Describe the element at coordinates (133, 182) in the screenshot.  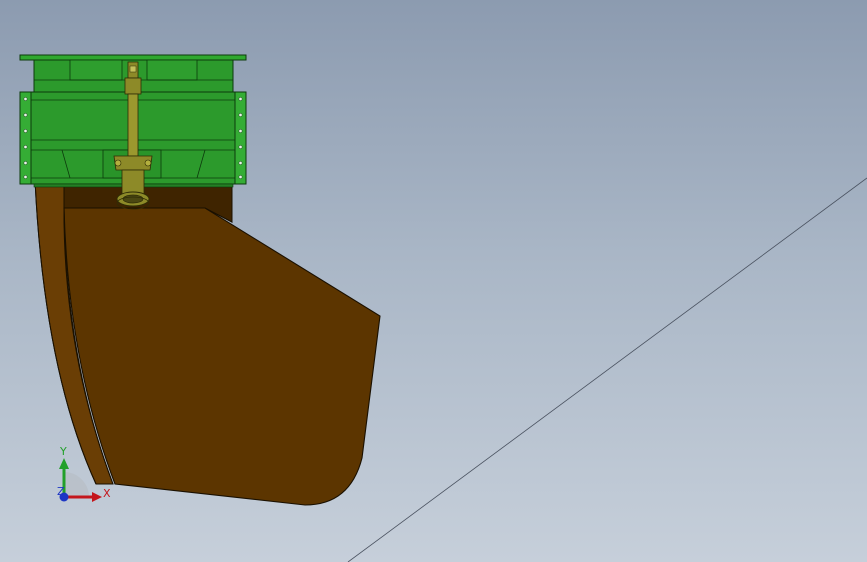
I see `shaft-housing` at that location.